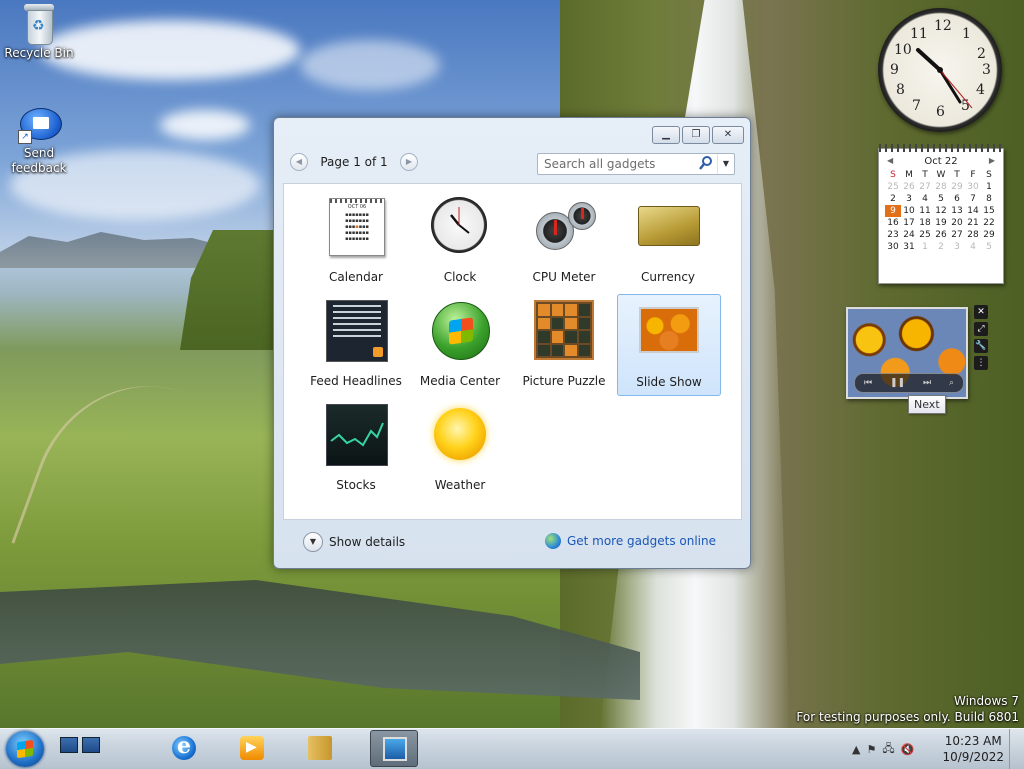  I want to click on gadget-tile-weather: Weather, so click(460, 448).